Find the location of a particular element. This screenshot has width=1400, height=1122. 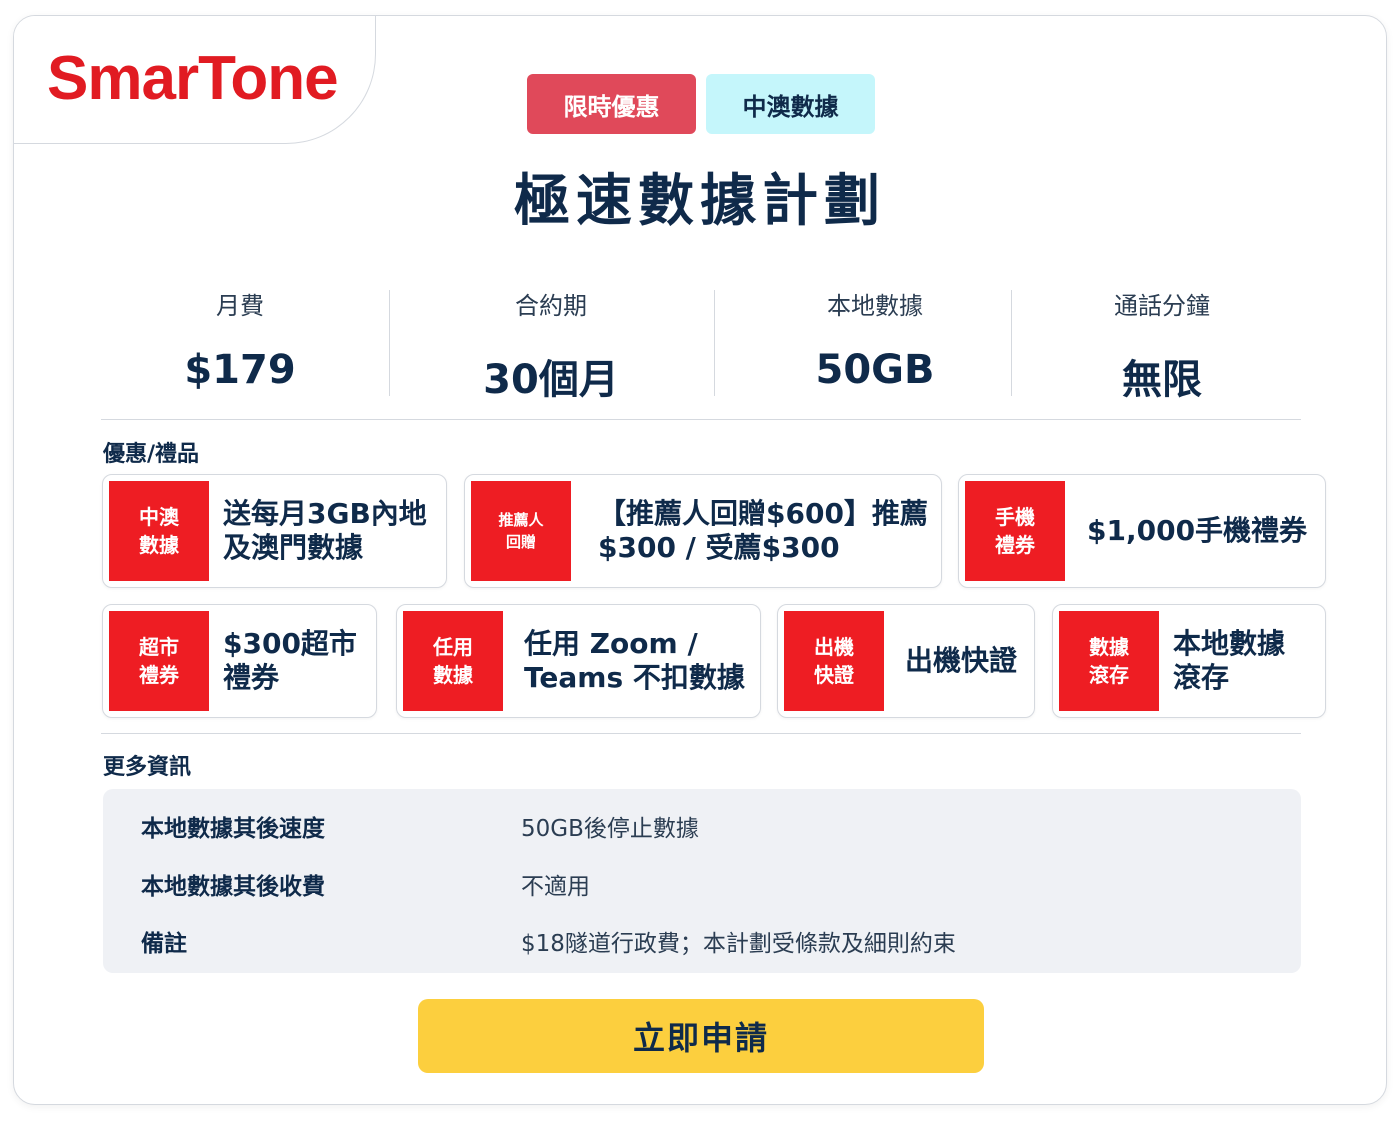

info-row: 本地數據其後收費 不適用 is located at coordinates (702, 887).